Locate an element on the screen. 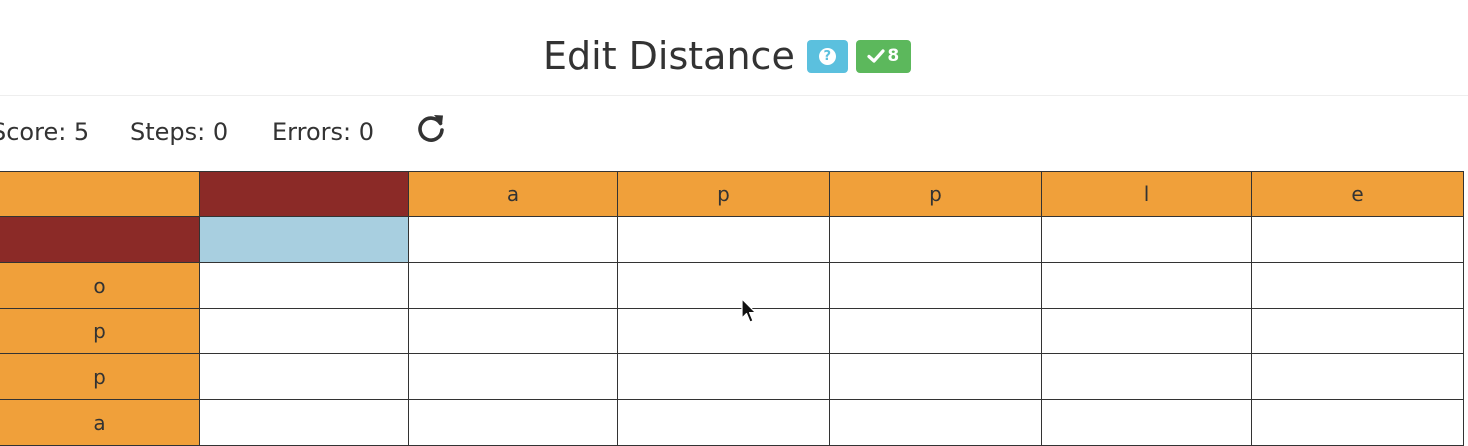 The height and width of the screenshot is (446, 1468). score-label: Score: 5 is located at coordinates (45, 132).